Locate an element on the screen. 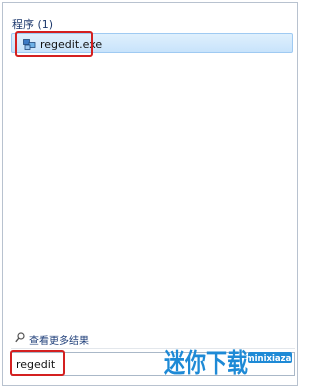 The height and width of the screenshot is (388, 320). watermark-logo-text: 迷你下载 is located at coordinates (206, 364).